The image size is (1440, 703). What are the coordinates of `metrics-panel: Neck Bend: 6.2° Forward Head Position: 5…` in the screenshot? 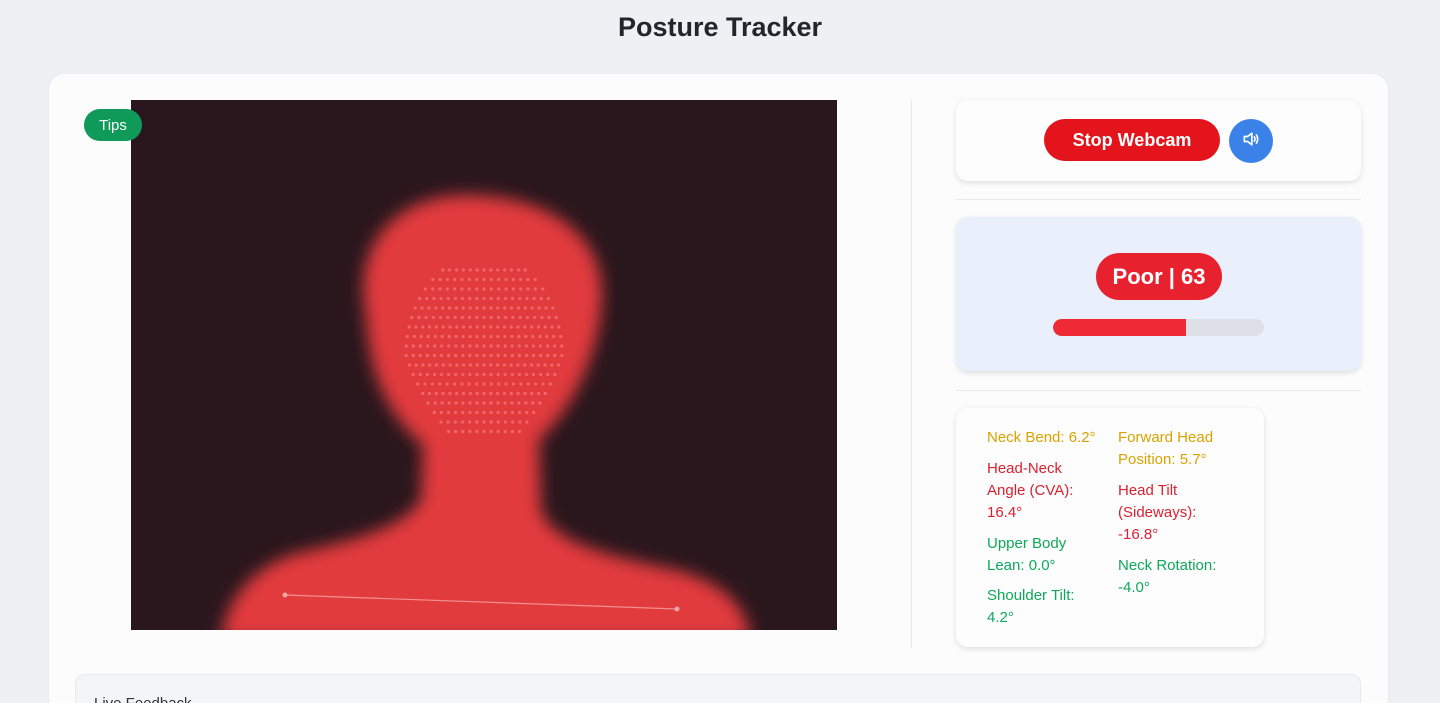 It's located at (1110, 527).